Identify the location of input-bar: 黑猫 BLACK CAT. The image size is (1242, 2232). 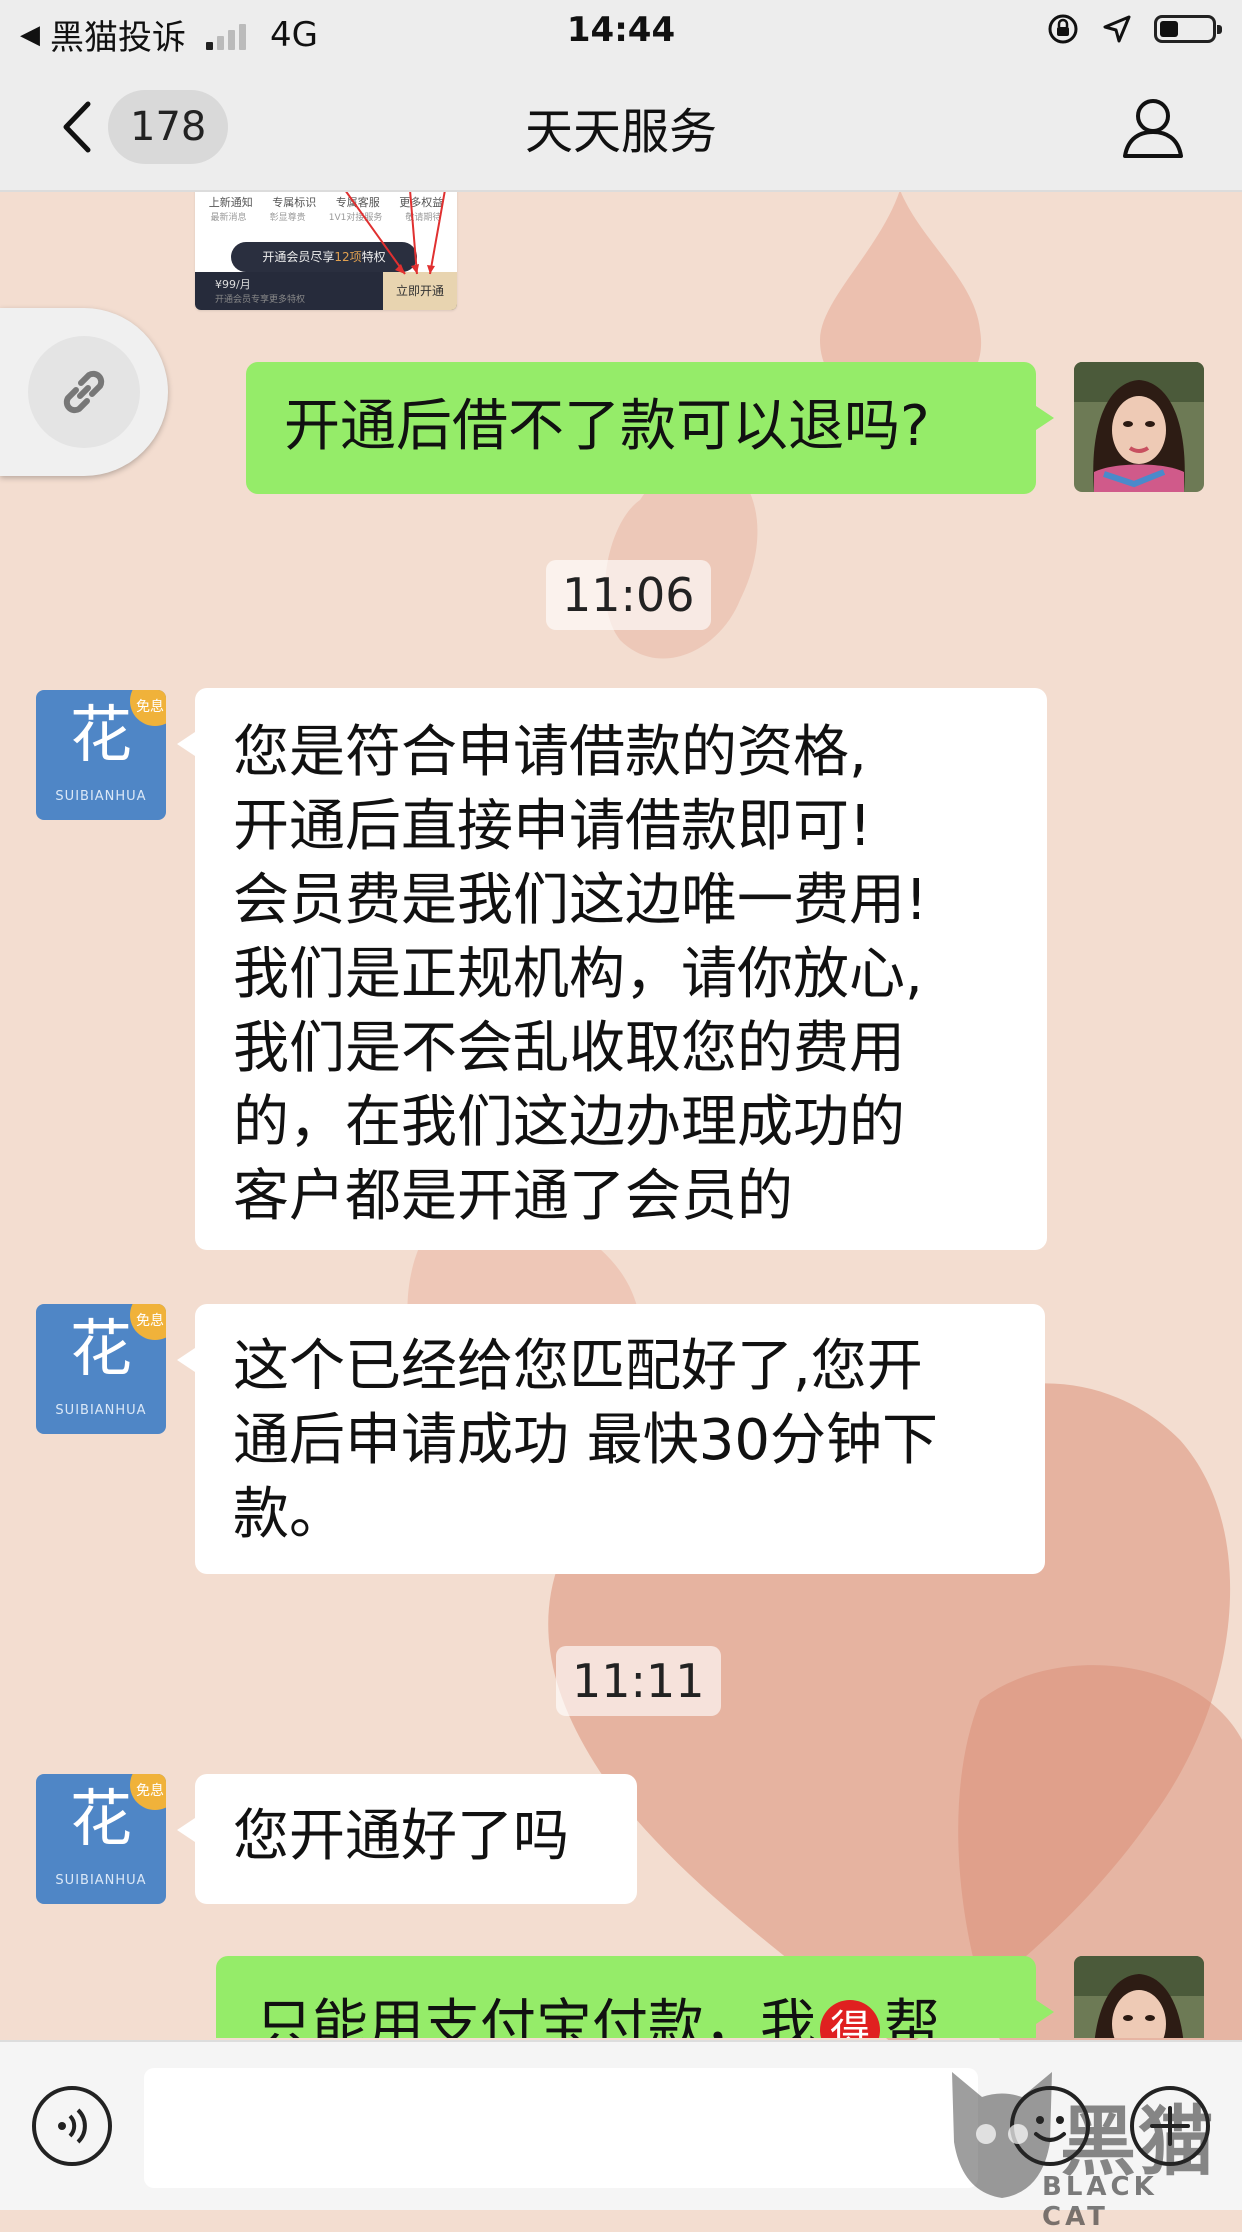
(621, 2136).